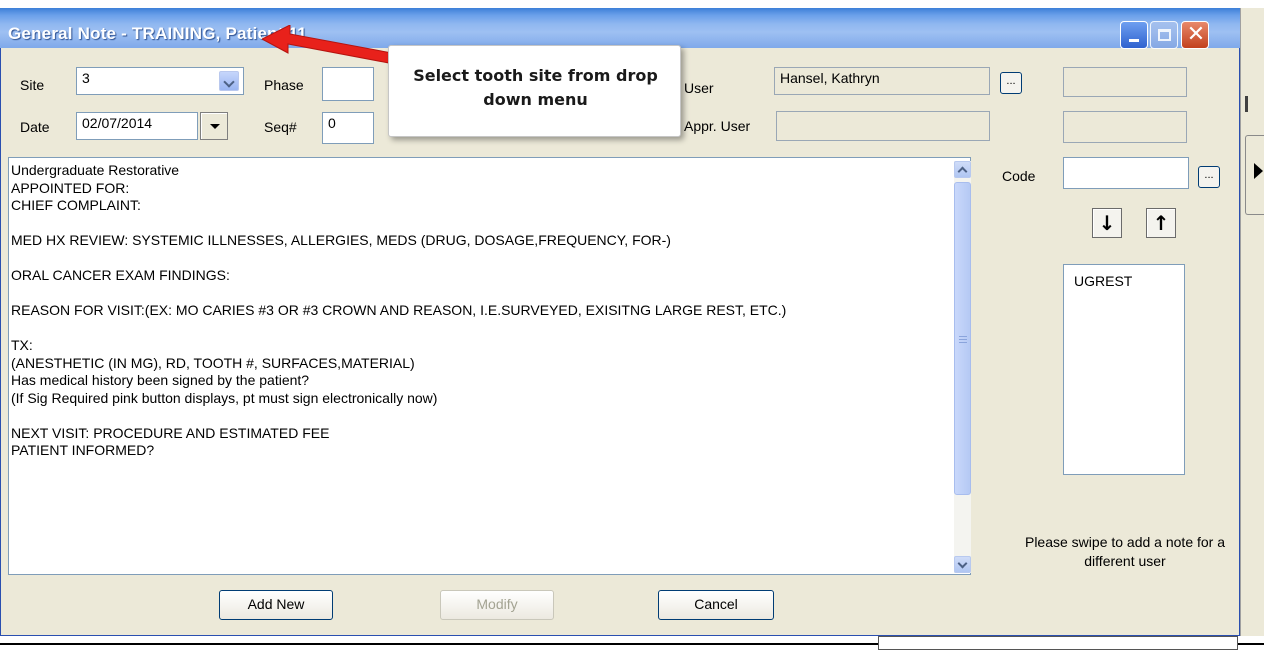 This screenshot has height=654, width=1264. What do you see at coordinates (32, 85) in the screenshot?
I see `site-label: Site` at bounding box center [32, 85].